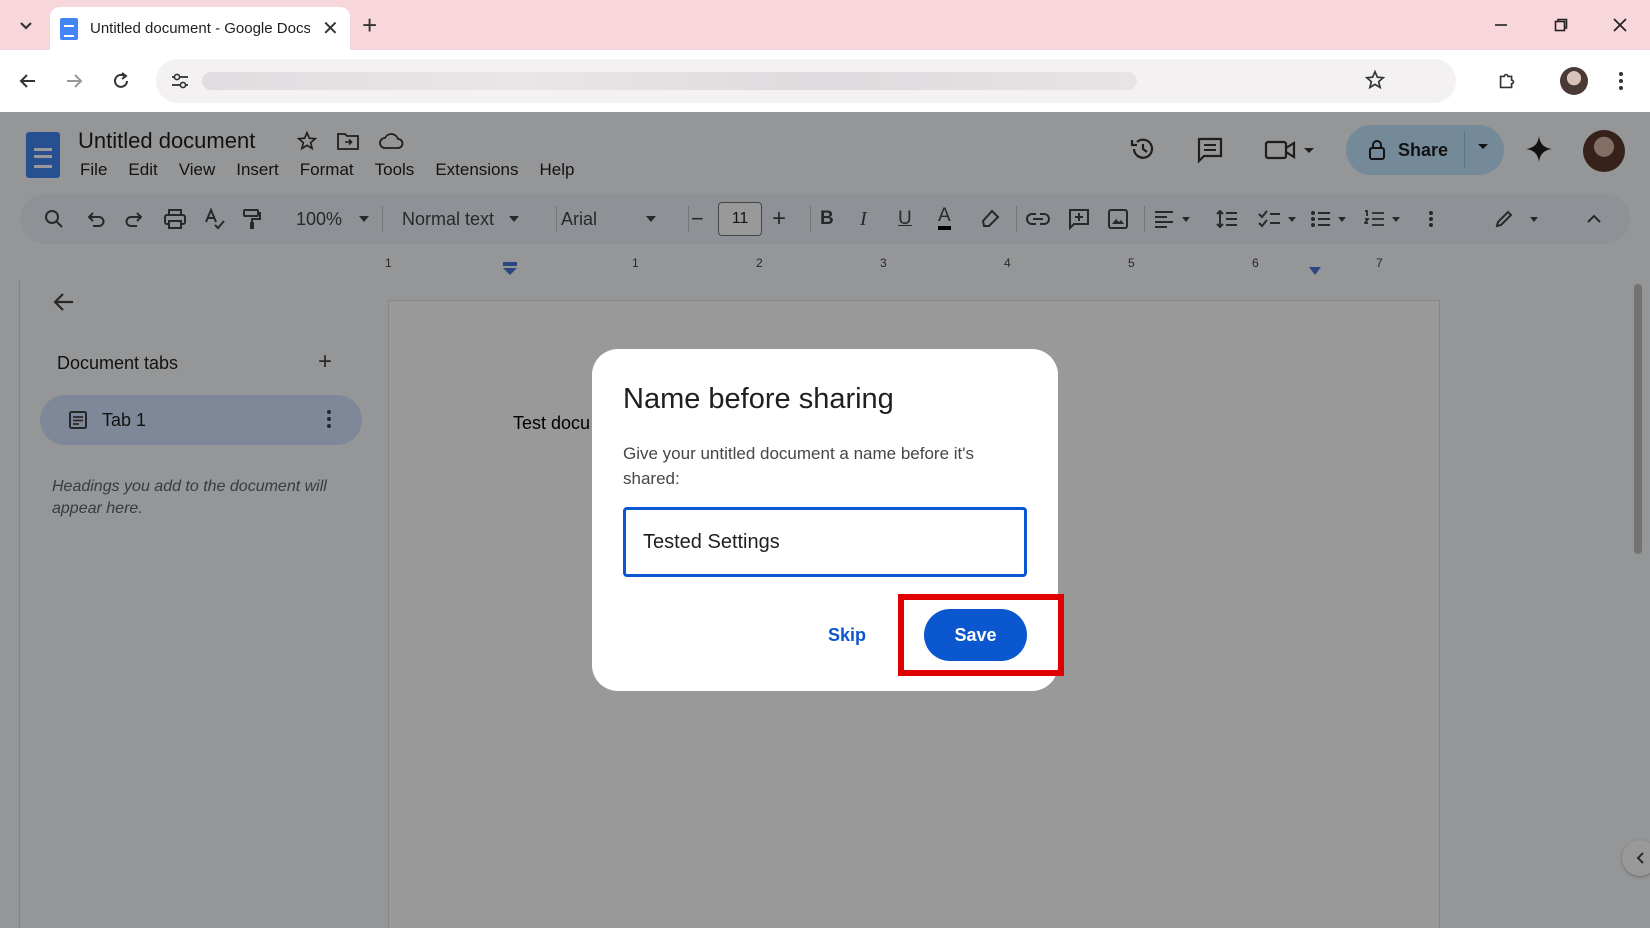 Image resolution: width=1650 pixels, height=928 pixels. I want to click on restore-window-button, so click(1561, 25).